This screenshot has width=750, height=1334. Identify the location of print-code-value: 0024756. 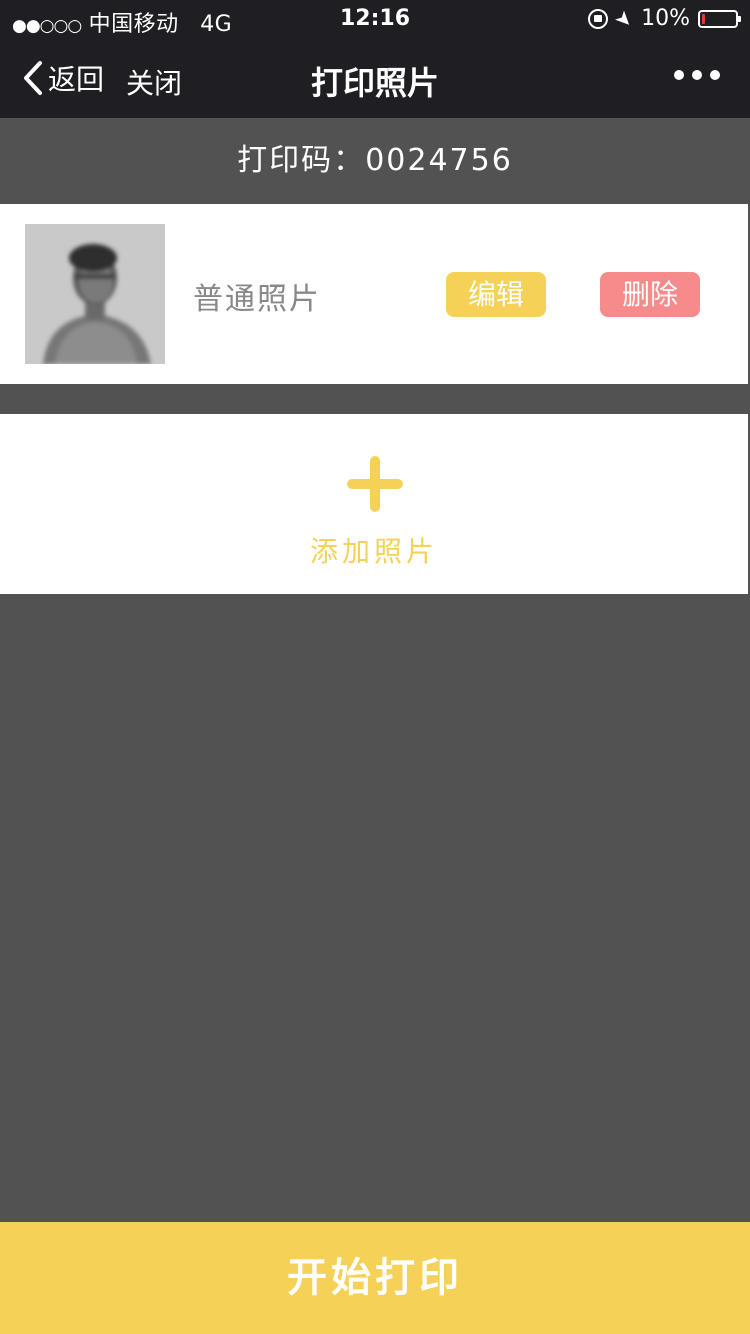
(439, 160).